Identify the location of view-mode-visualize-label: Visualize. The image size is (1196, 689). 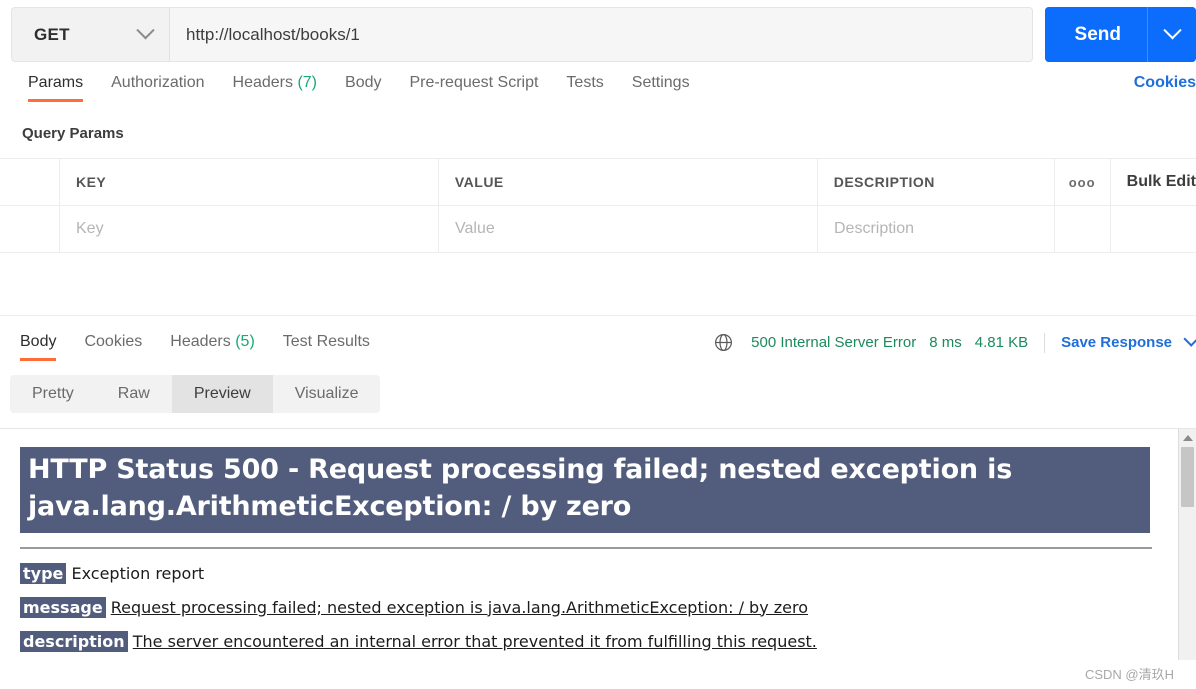
(326, 393).